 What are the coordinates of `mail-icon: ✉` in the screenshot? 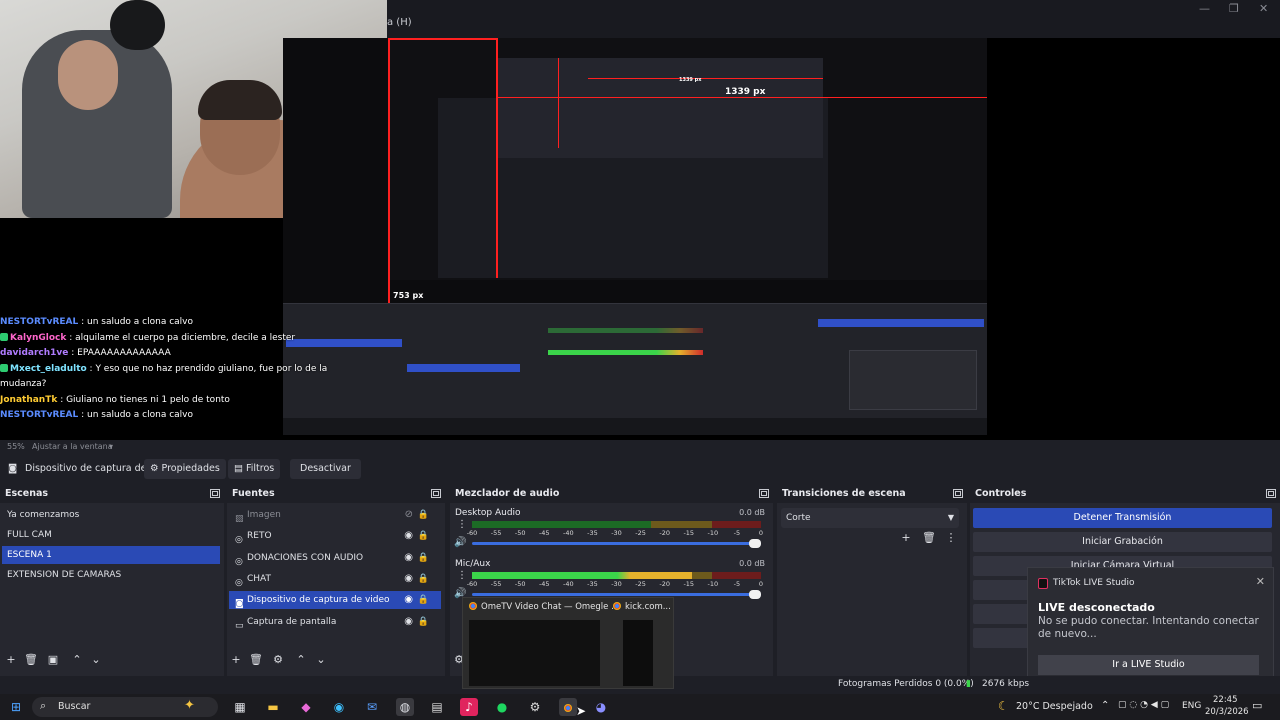 It's located at (372, 707).